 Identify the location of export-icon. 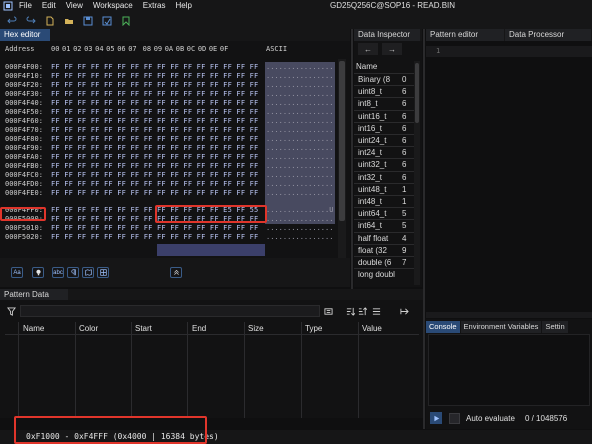
(404, 311).